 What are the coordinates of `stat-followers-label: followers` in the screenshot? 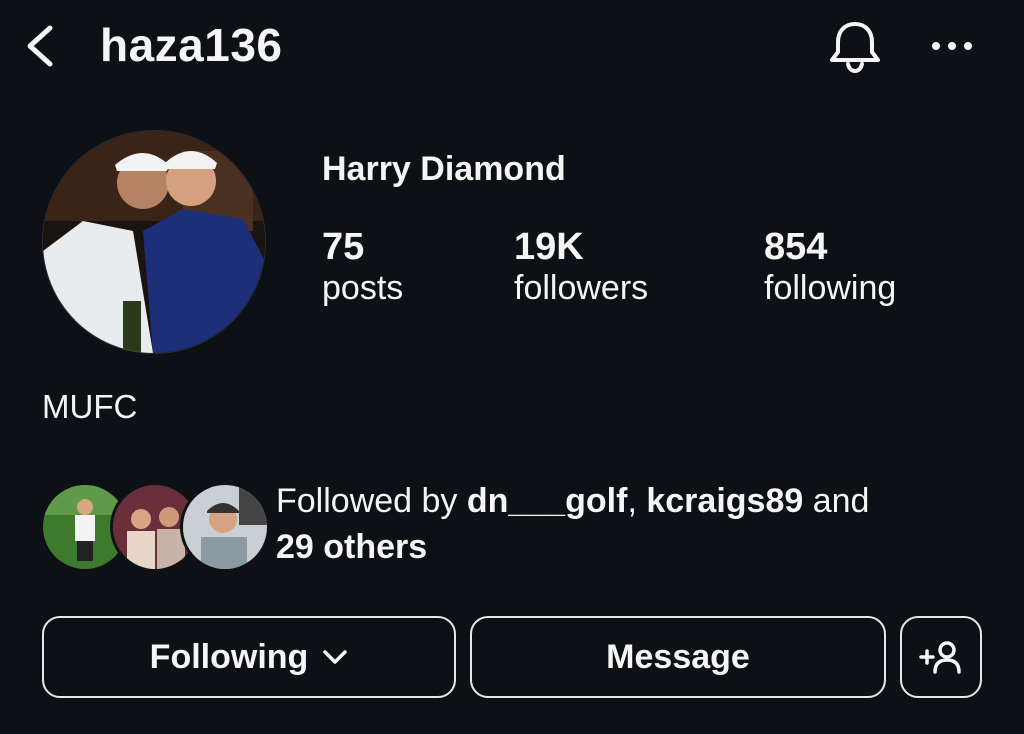 It's located at (581, 288).